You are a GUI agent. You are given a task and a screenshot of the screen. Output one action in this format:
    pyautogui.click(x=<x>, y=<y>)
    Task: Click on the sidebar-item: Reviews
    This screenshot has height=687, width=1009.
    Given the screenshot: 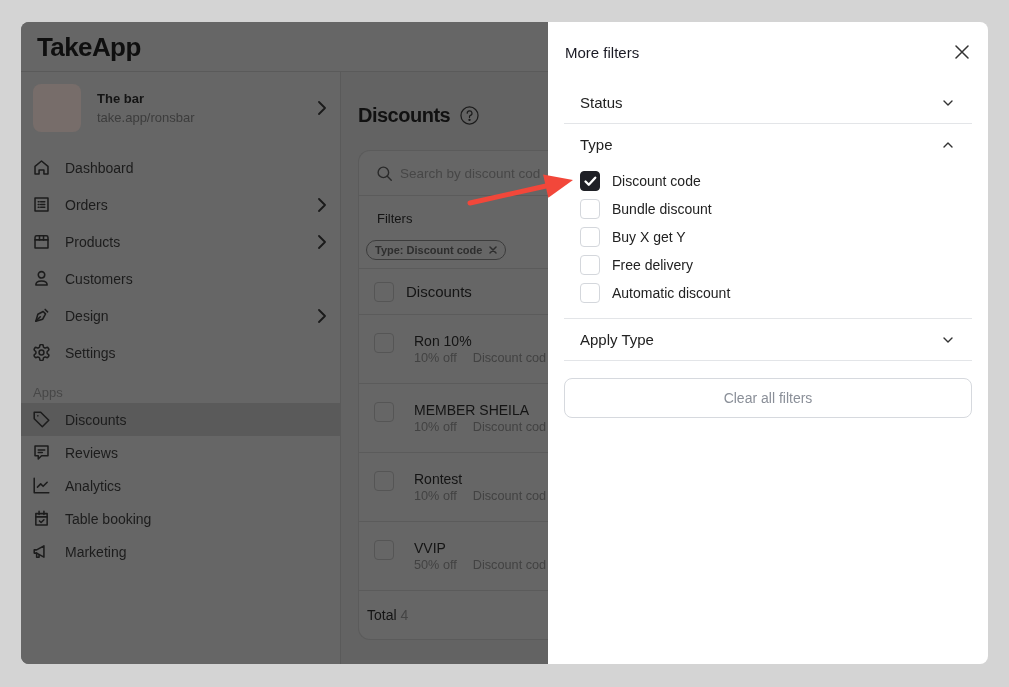 What is the action you would take?
    pyautogui.click(x=180, y=452)
    